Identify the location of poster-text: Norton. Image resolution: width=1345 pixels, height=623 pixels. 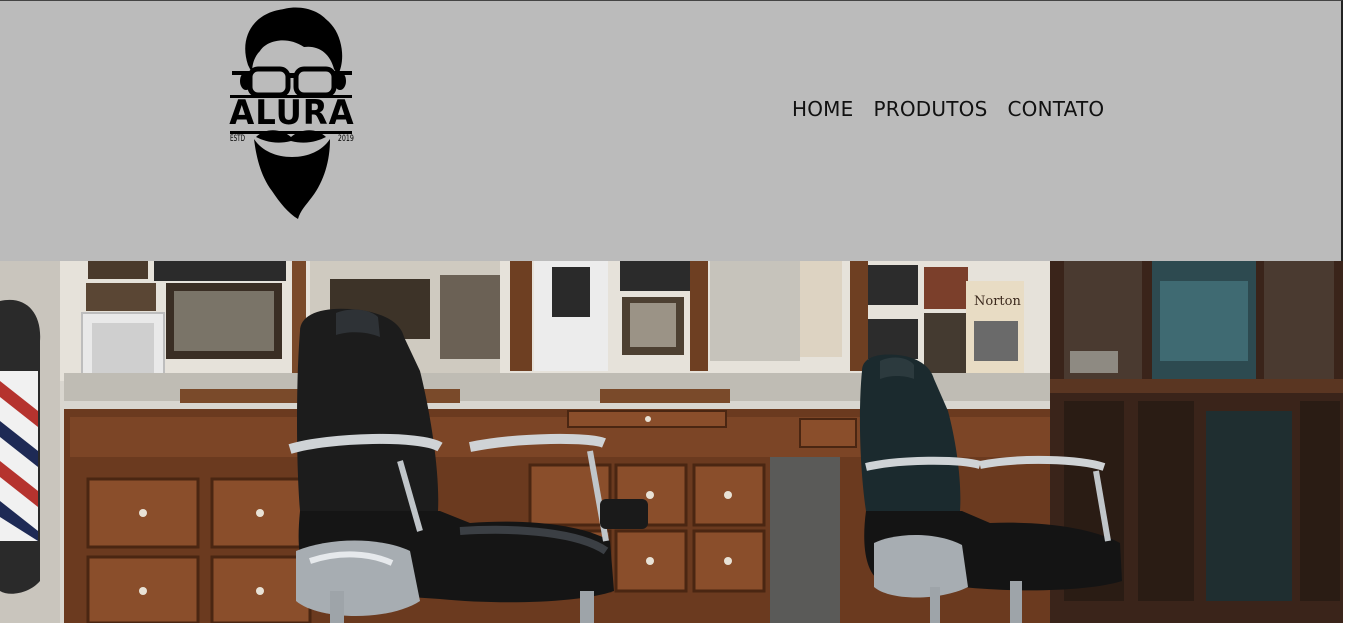
(997, 301).